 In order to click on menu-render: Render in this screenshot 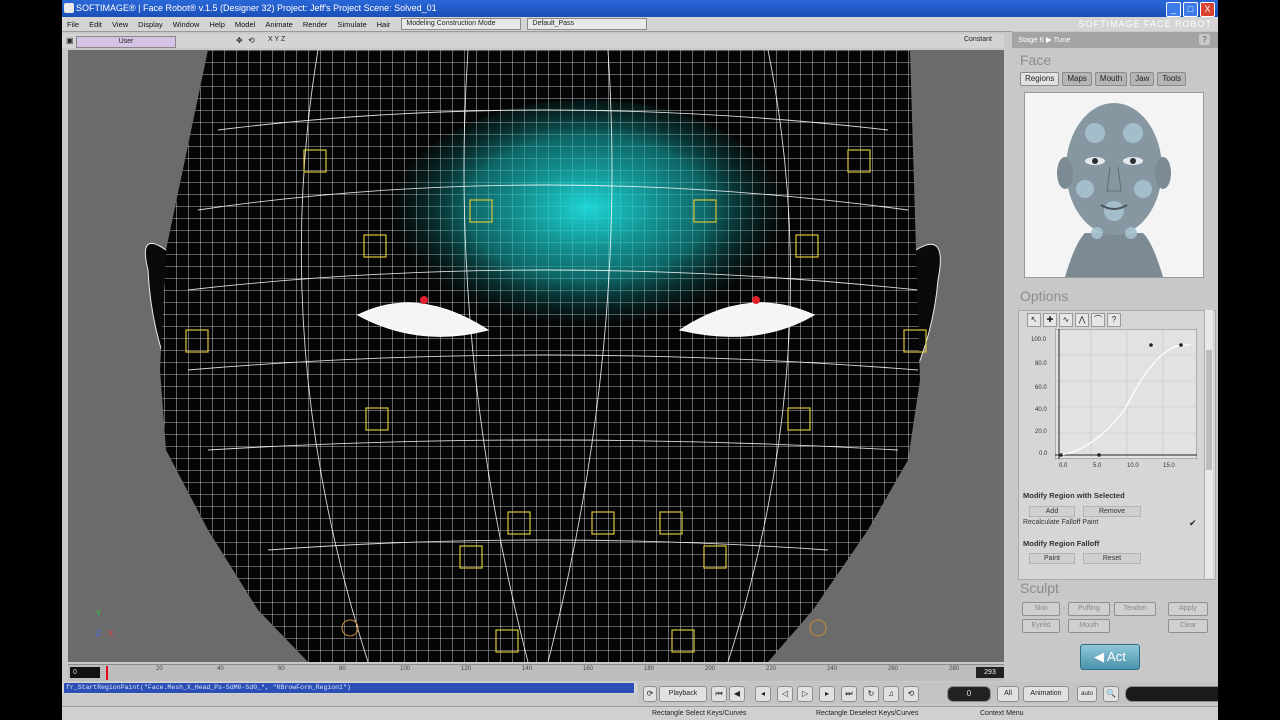, I will do `click(315, 24)`.